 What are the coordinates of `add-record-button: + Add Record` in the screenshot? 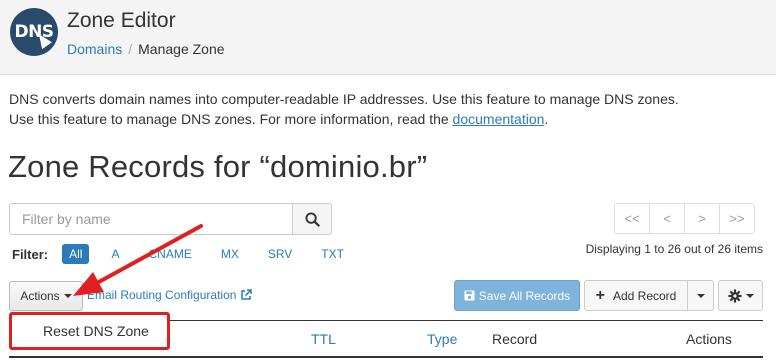 It's located at (636, 295).